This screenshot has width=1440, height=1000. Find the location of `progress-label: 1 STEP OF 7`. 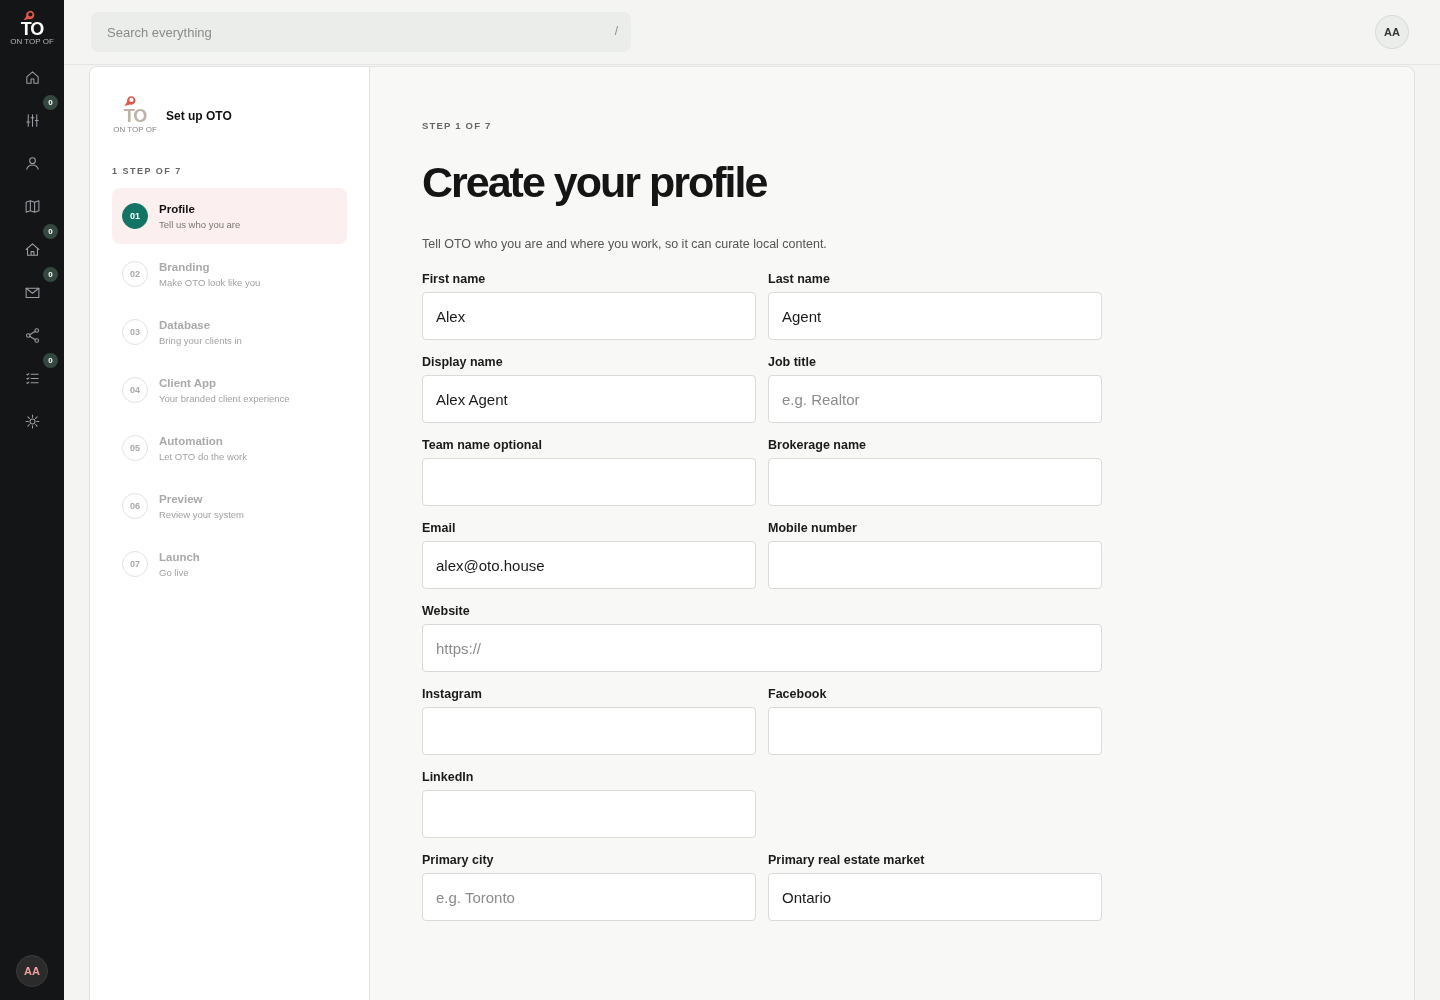

progress-label: 1 STEP OF 7 is located at coordinates (147, 171).